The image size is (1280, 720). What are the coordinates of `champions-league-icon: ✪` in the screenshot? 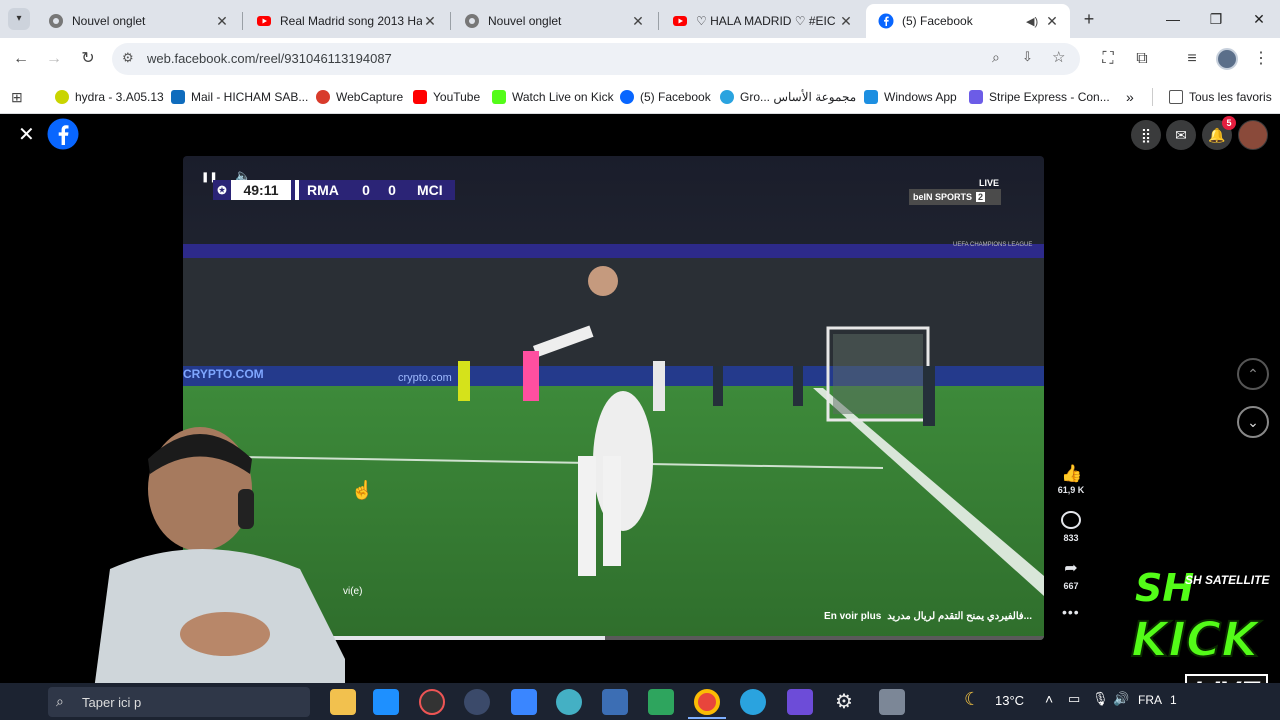 It's located at (222, 190).